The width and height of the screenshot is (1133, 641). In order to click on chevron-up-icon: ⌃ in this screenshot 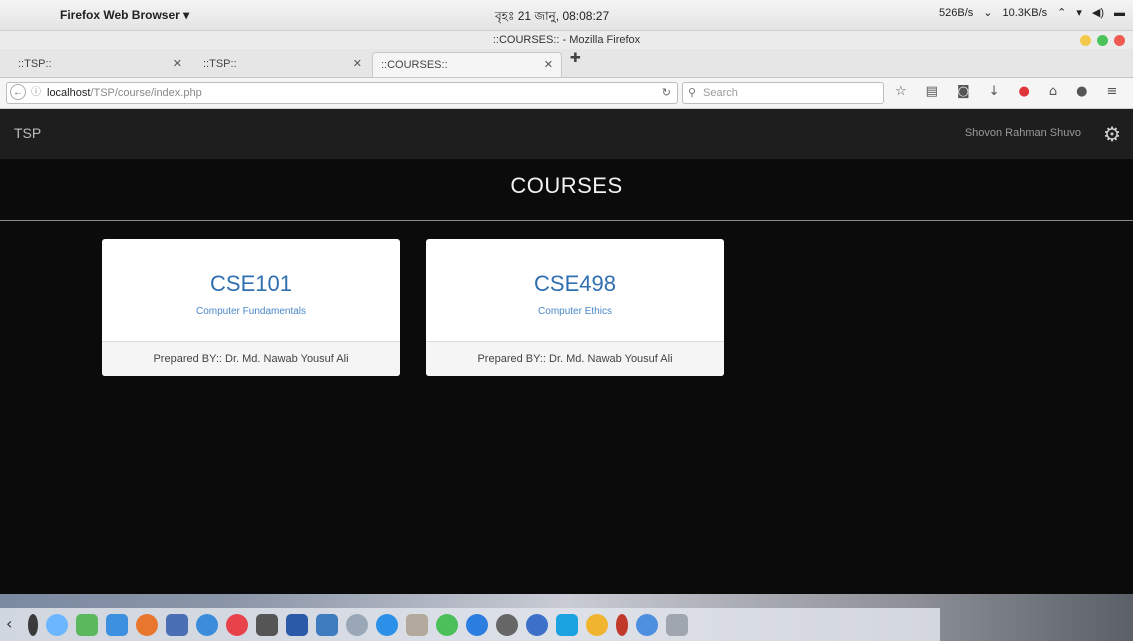, I will do `click(1062, 13)`.